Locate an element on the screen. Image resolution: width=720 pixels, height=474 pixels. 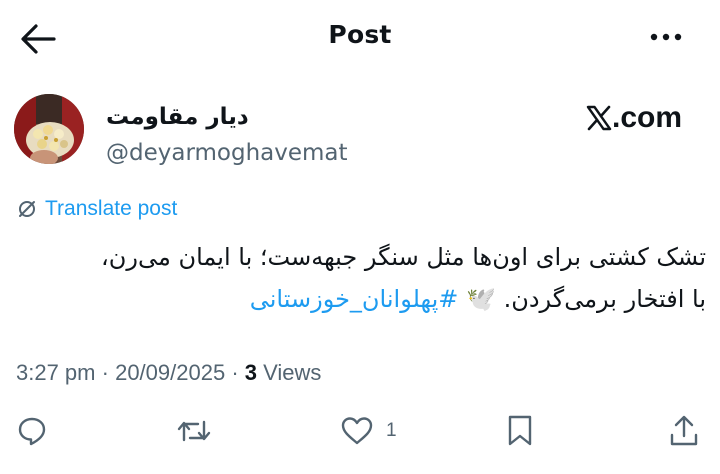
translate-post-link: Translate post is located at coordinates (96, 209).